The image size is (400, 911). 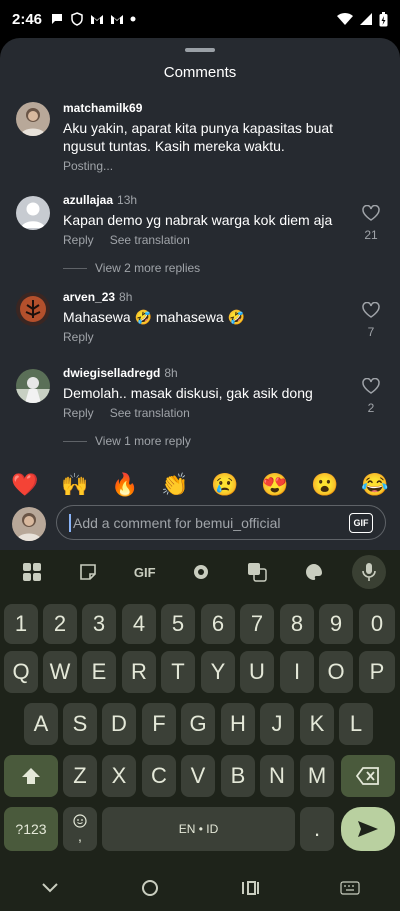 What do you see at coordinates (41, 724) in the screenshot?
I see `key-a: A` at bounding box center [41, 724].